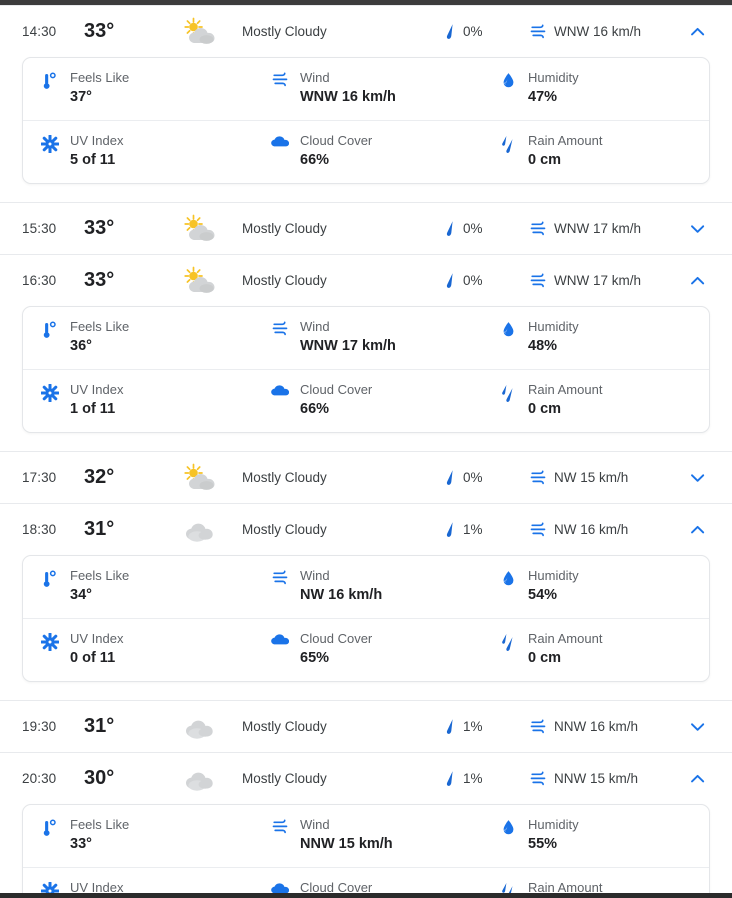  Describe the element at coordinates (366, 280) in the screenshot. I see `forecast-hour-row: 16:30 33° Mostly Cloudy 0% WNW 17 km/h` at that location.